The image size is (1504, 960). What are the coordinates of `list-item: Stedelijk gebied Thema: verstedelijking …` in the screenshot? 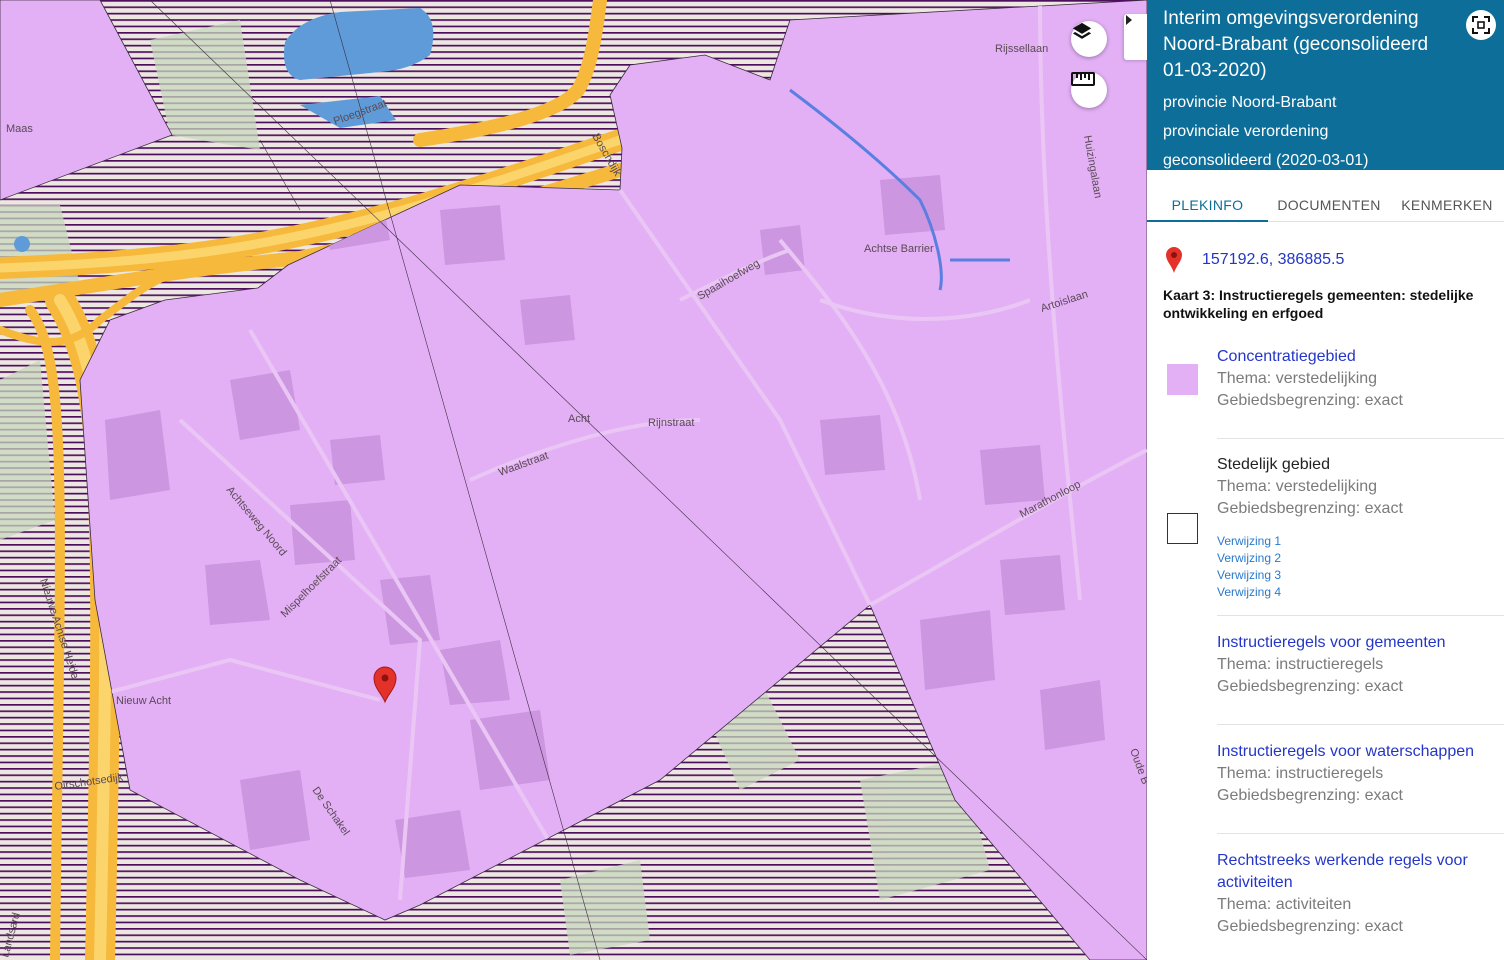 It's located at (1335, 527).